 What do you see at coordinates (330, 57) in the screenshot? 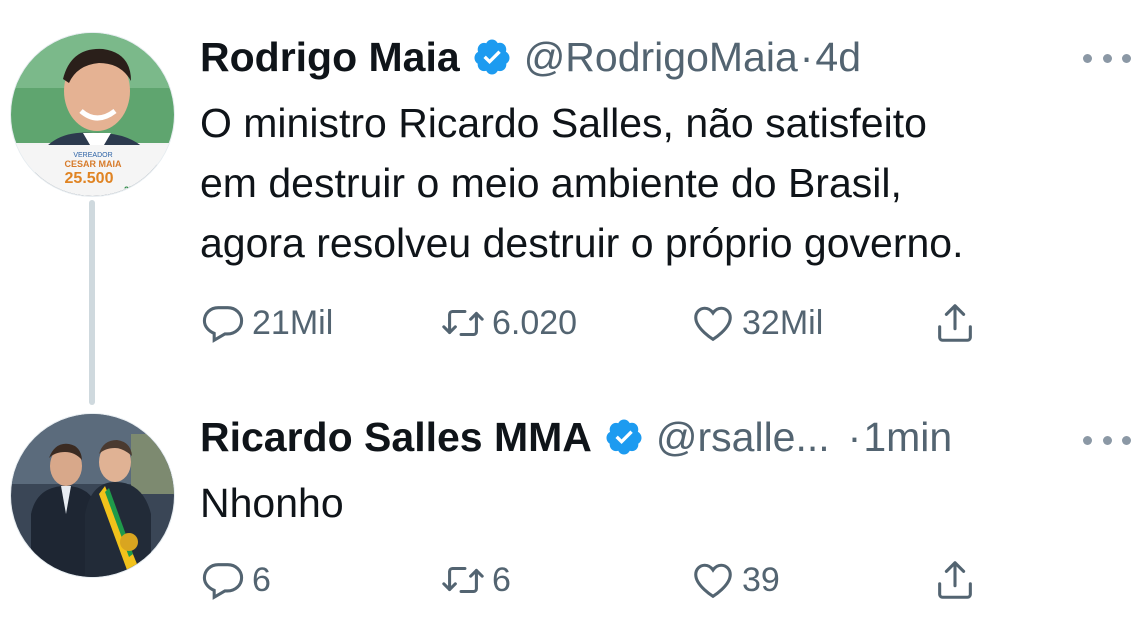
I see `author-name: Rodrigo Maia` at bounding box center [330, 57].